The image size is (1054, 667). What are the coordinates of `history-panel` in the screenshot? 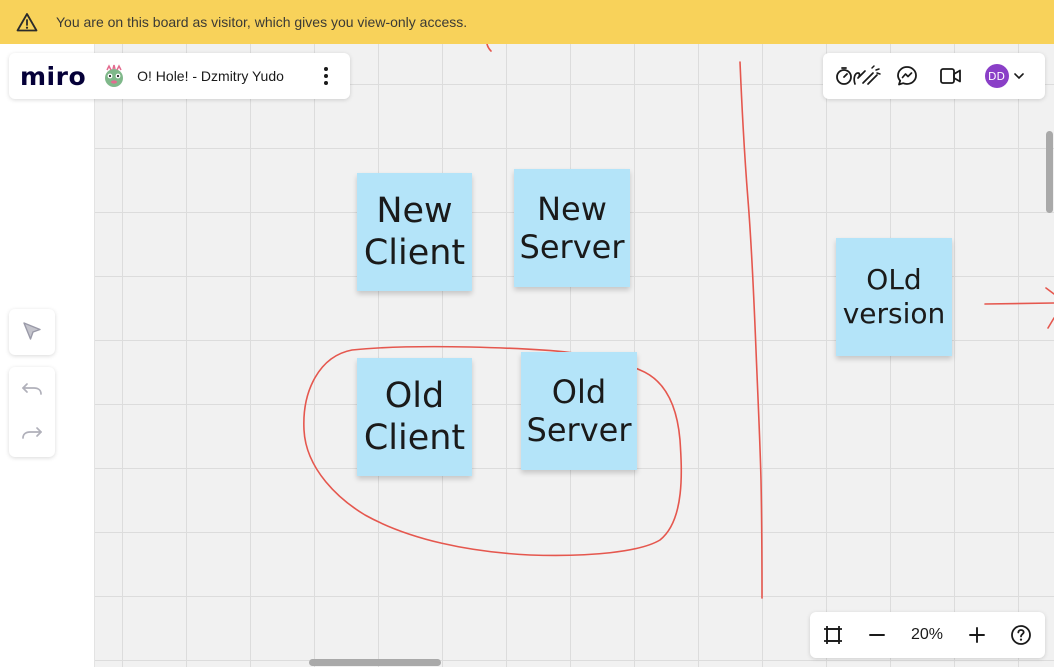 It's located at (32, 412).